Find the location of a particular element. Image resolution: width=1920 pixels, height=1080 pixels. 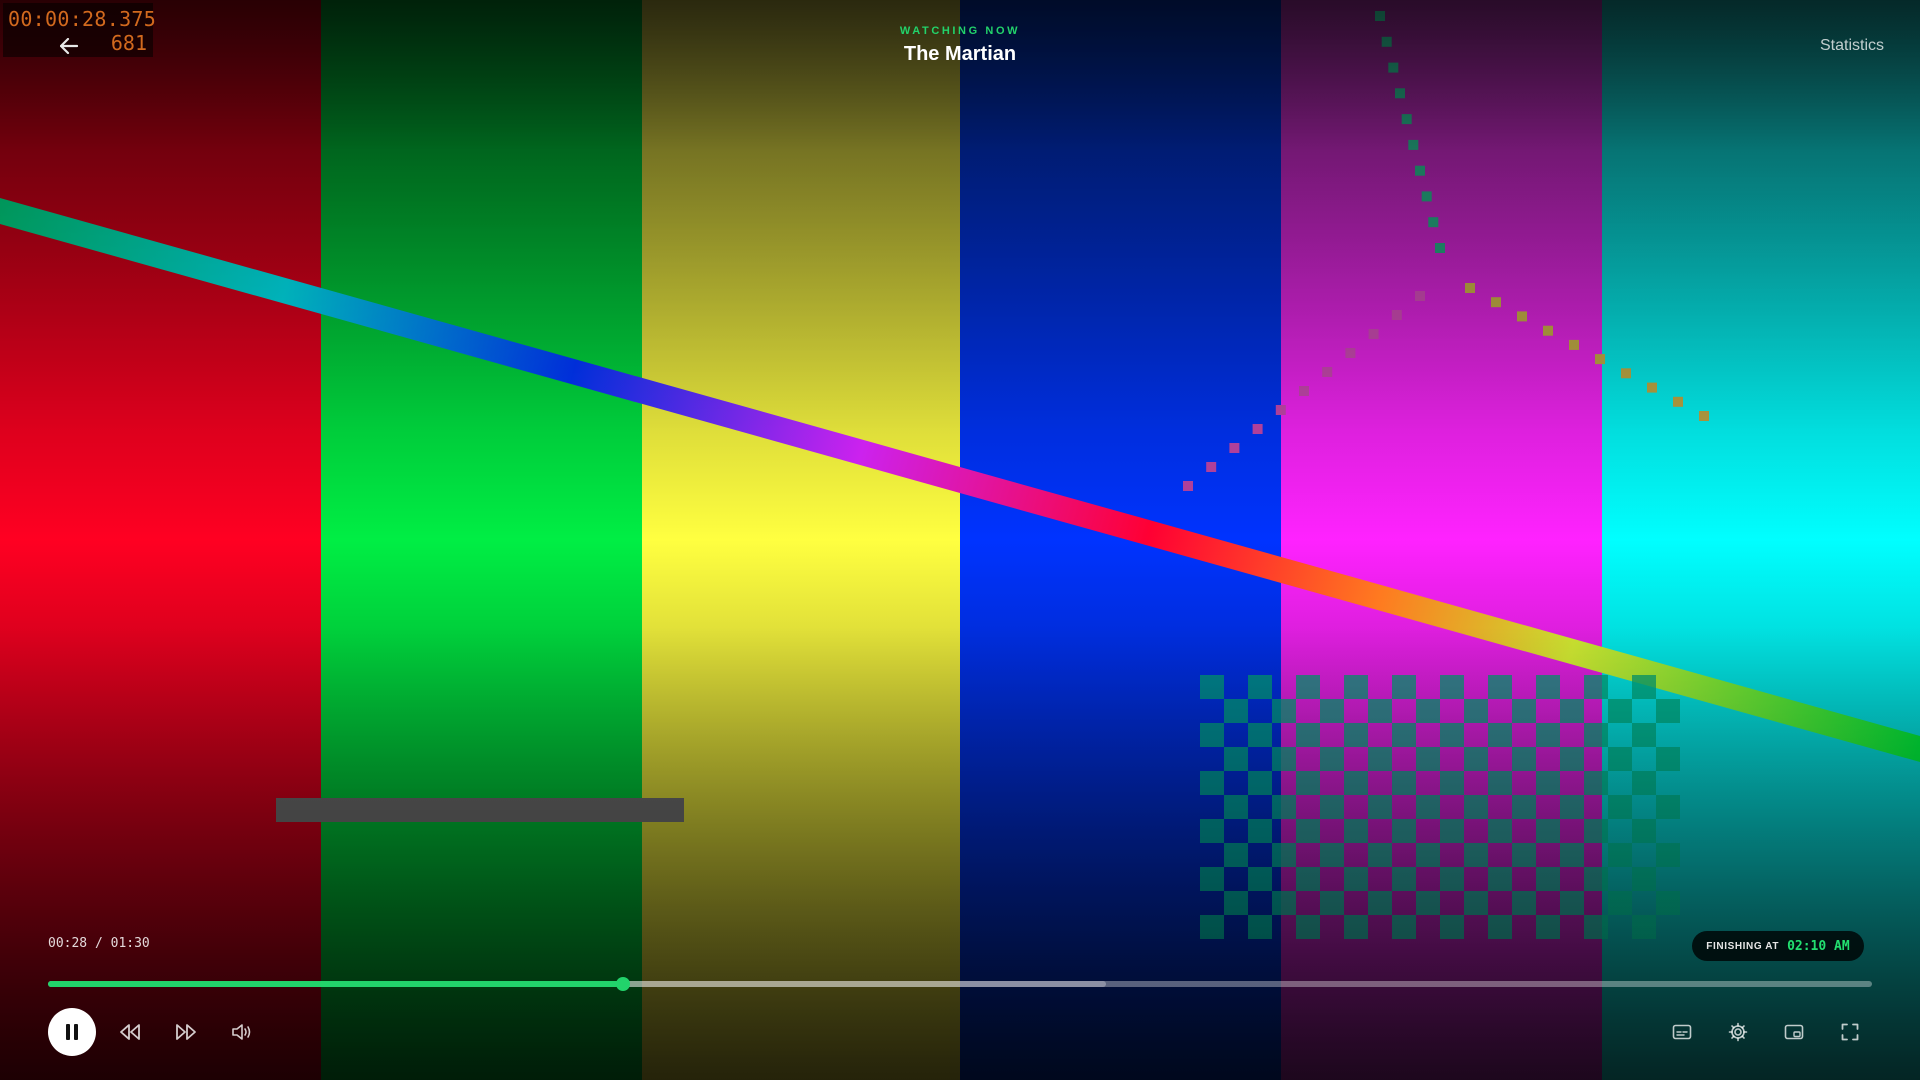

volume-button is located at coordinates (242, 1032).